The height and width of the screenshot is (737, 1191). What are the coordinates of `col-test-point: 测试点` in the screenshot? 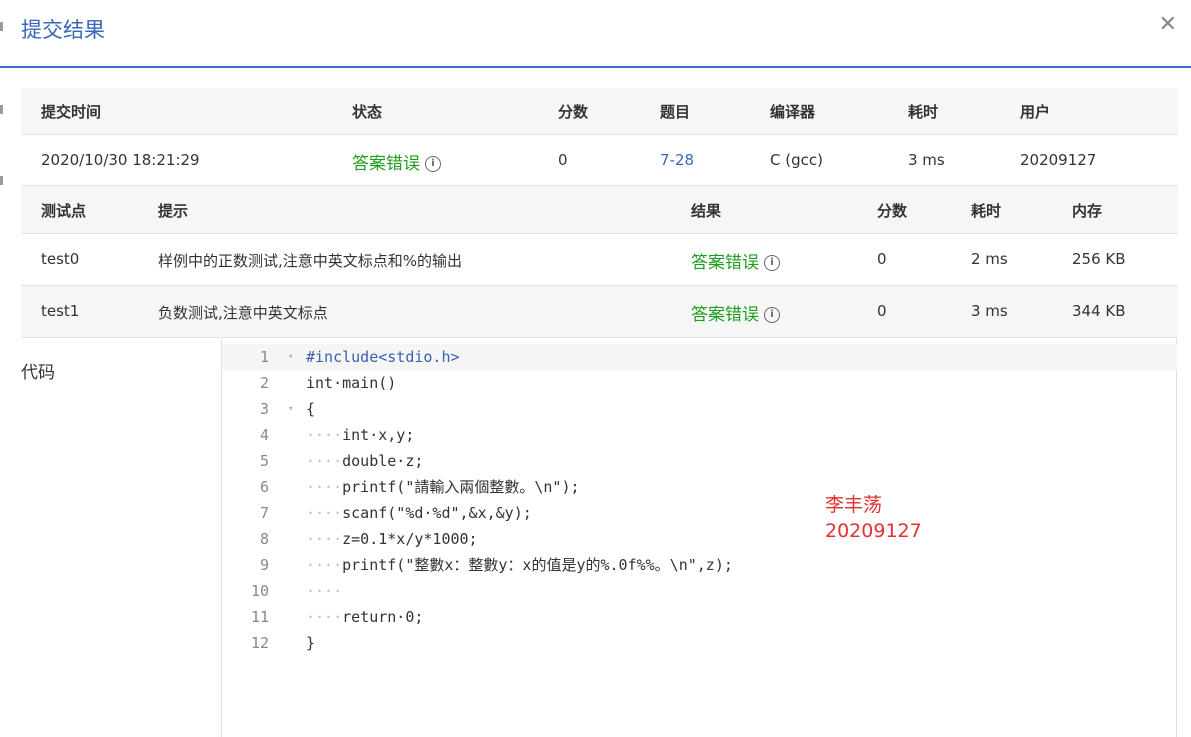 It's located at (64, 211).